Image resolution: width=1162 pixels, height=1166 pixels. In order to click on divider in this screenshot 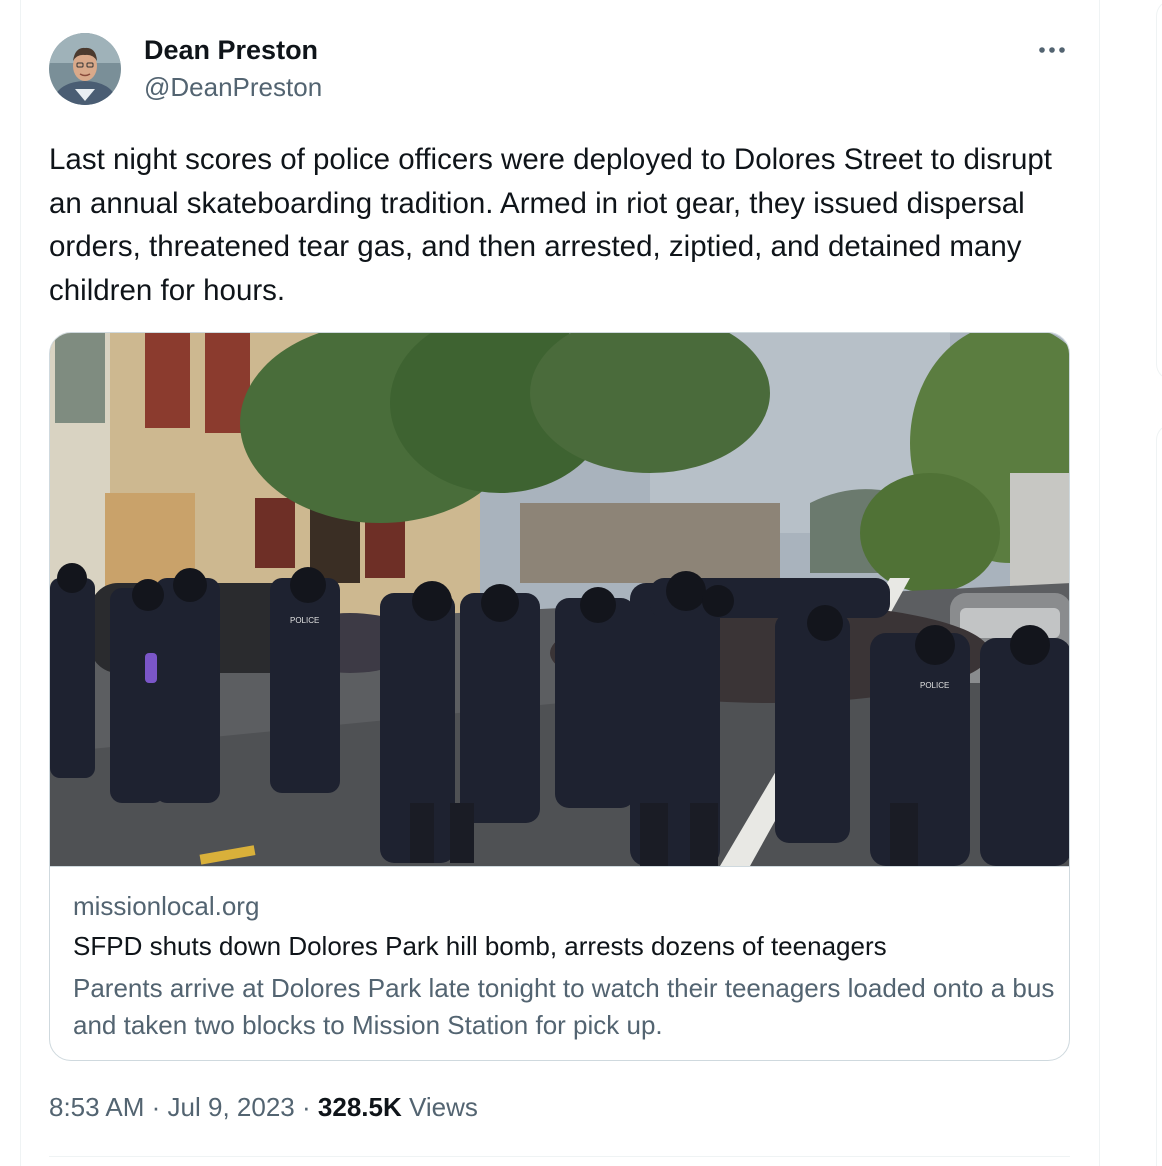, I will do `click(559, 1156)`.